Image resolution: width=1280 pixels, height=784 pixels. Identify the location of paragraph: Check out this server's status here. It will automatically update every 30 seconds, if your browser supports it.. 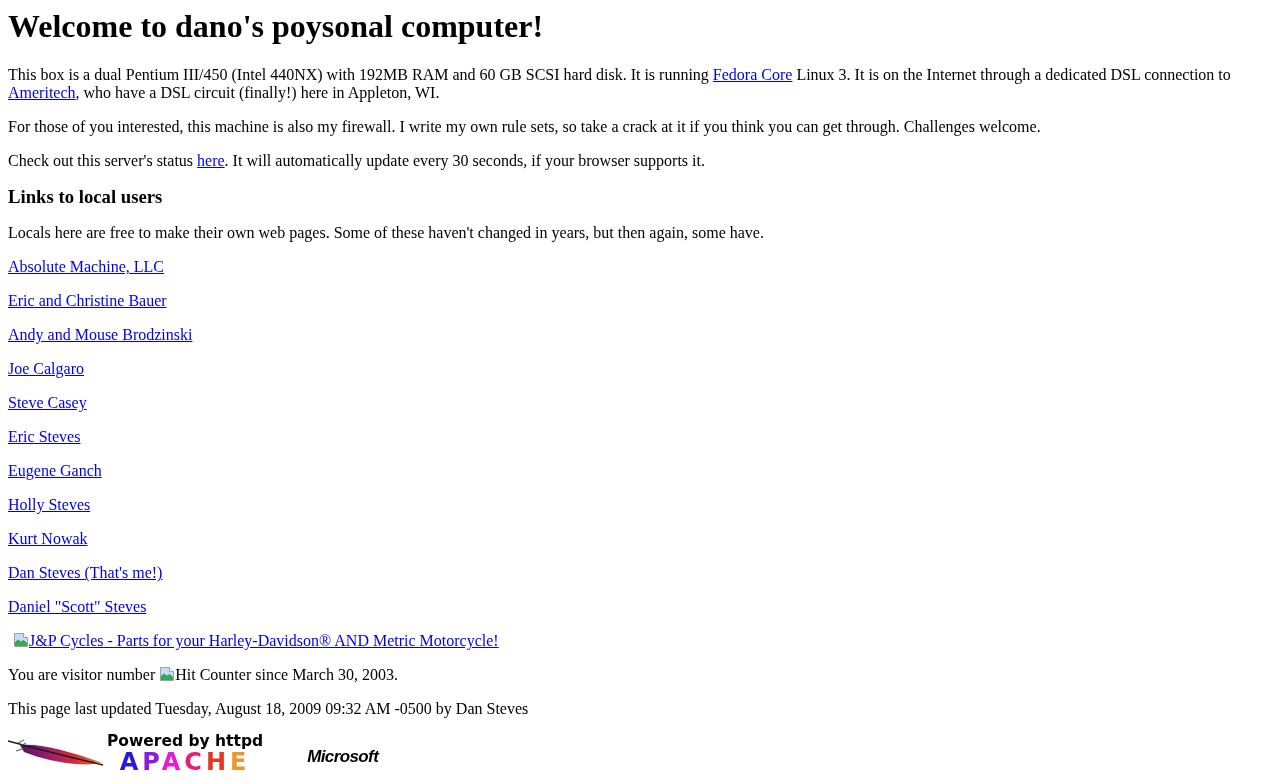
(357, 161).